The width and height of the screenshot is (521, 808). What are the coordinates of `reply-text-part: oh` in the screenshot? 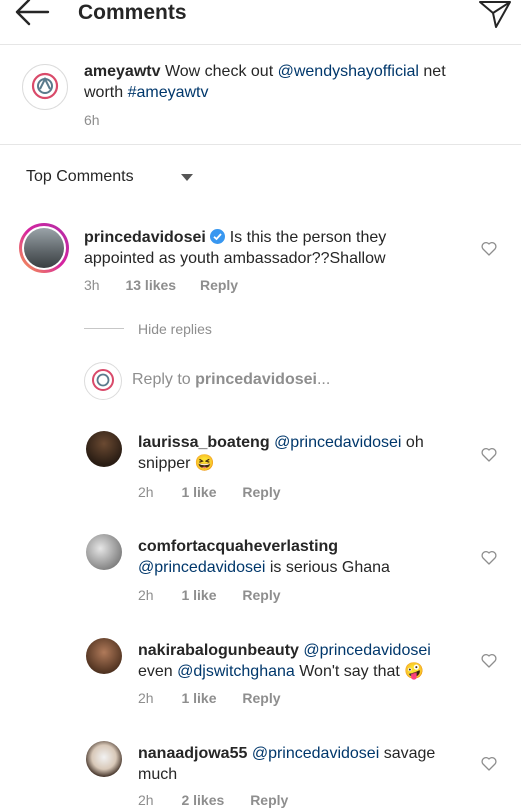 It's located at (412, 442).